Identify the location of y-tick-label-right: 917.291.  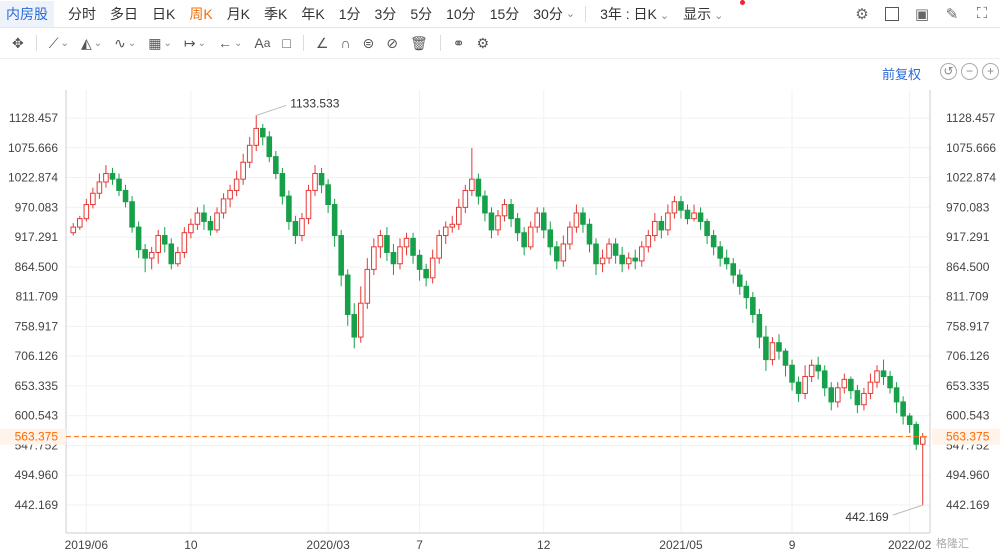
(968, 237).